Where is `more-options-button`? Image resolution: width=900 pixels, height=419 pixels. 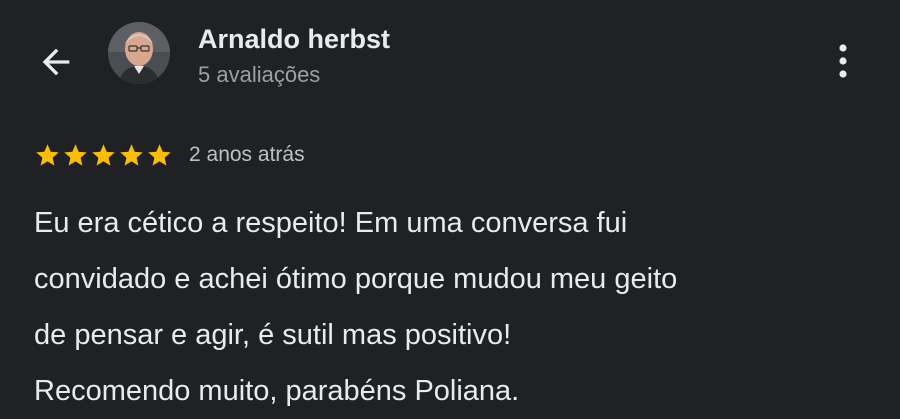
more-options-button is located at coordinates (843, 61).